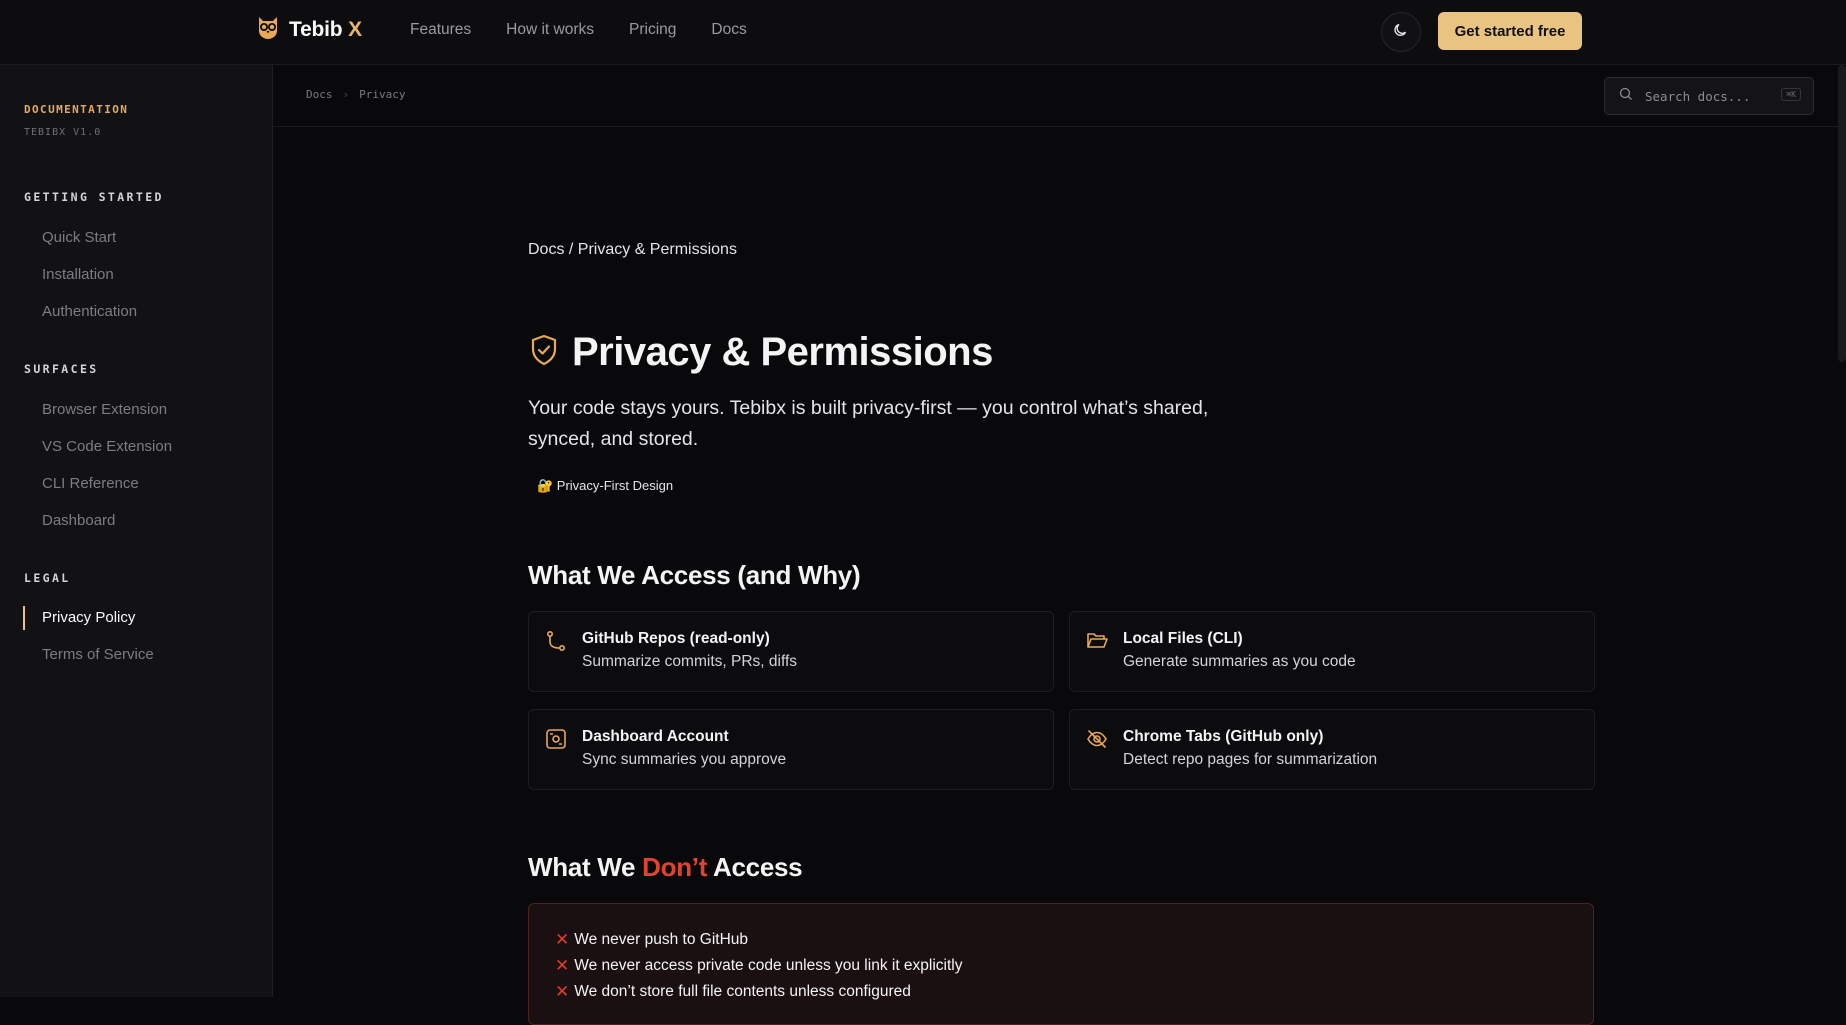 This screenshot has height=1025, width=1846. I want to click on access-card-title: Chrome Tabs (GitHub only), so click(1223, 736).